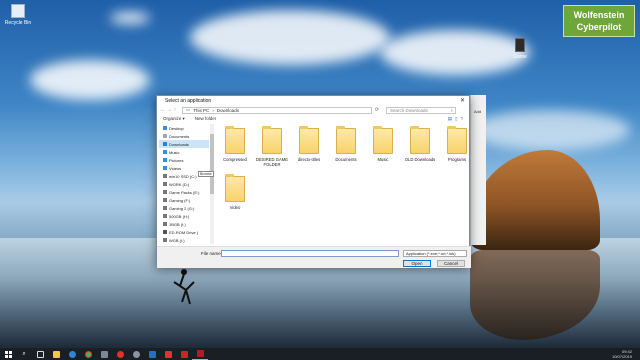 The width and height of the screenshot is (640, 360). I want to click on start-button, so click(8, 354).